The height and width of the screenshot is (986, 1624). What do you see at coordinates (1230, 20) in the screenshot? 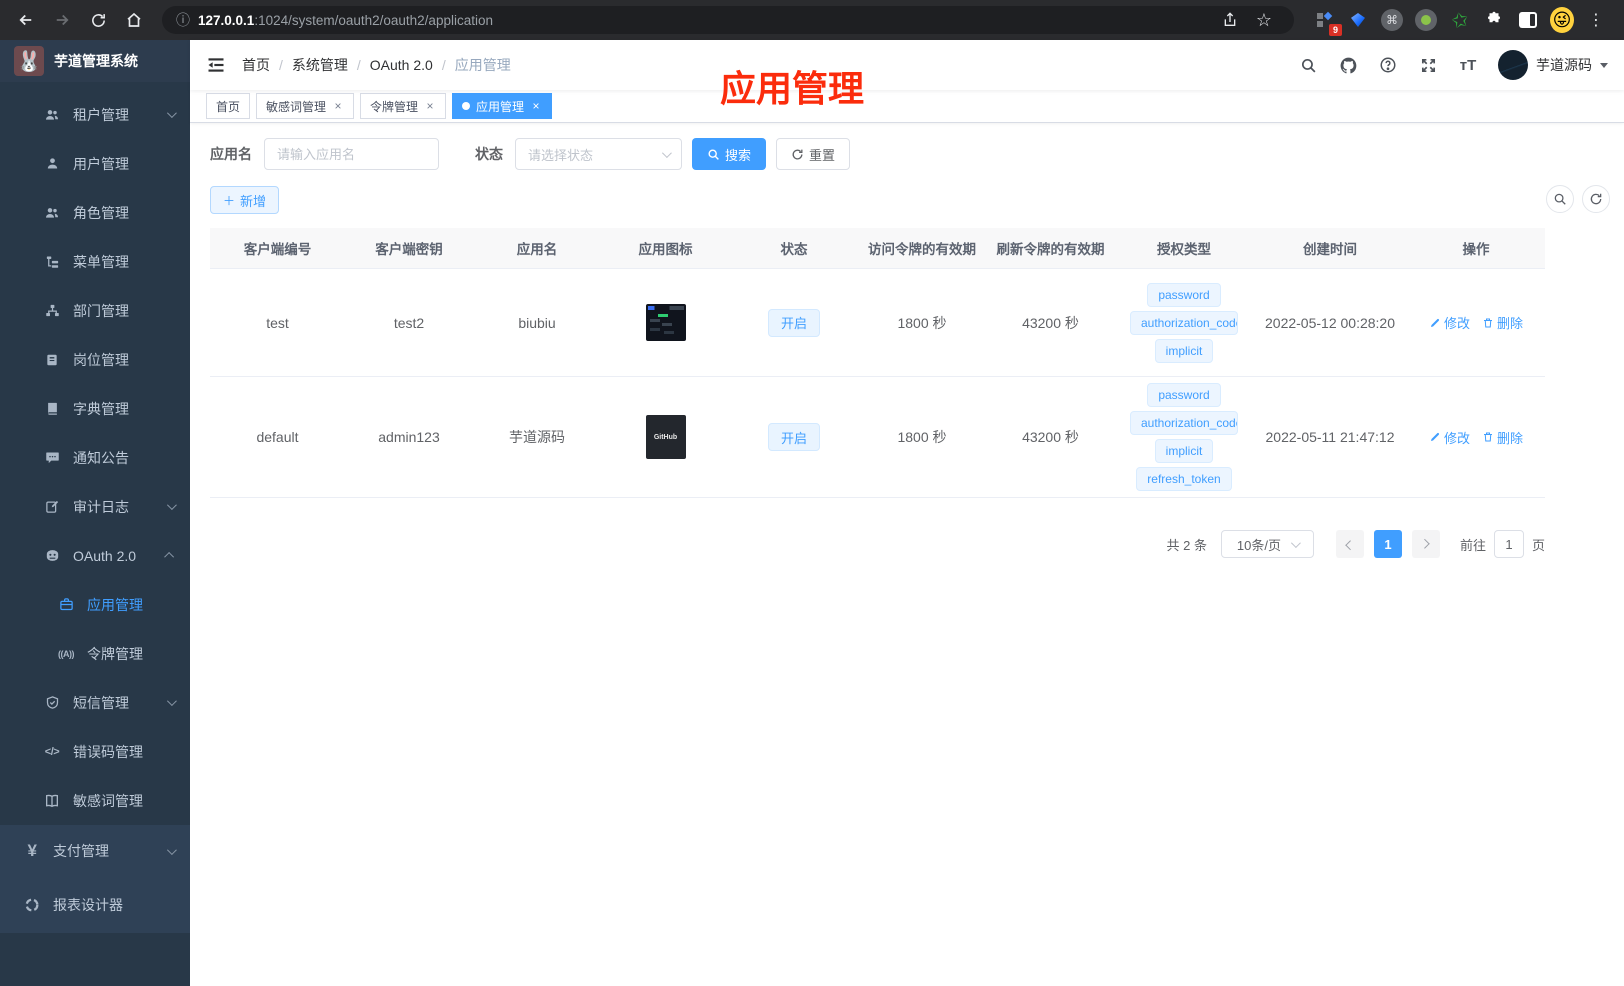
I see `share-icon` at bounding box center [1230, 20].